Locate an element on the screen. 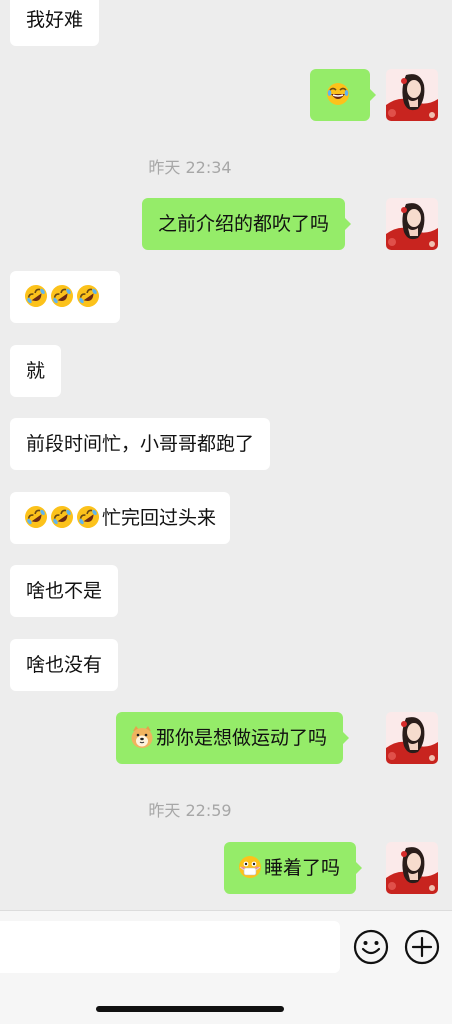 Image resolution: width=452 pixels, height=1024 pixels. message-text: 我好难 is located at coordinates (55, 20).